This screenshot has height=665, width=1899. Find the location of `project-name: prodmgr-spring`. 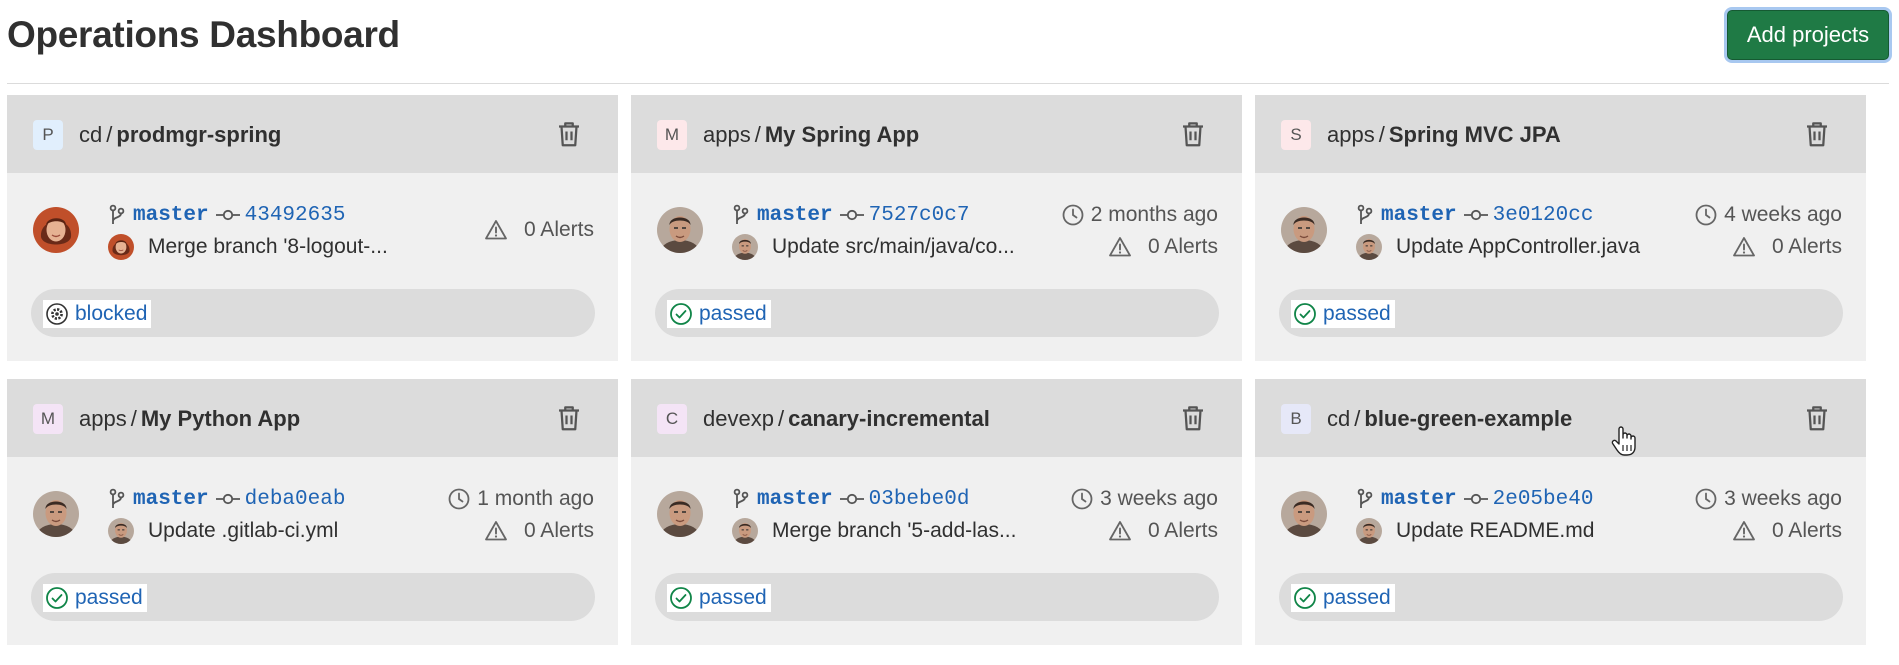

project-name: prodmgr-spring is located at coordinates (198, 134).